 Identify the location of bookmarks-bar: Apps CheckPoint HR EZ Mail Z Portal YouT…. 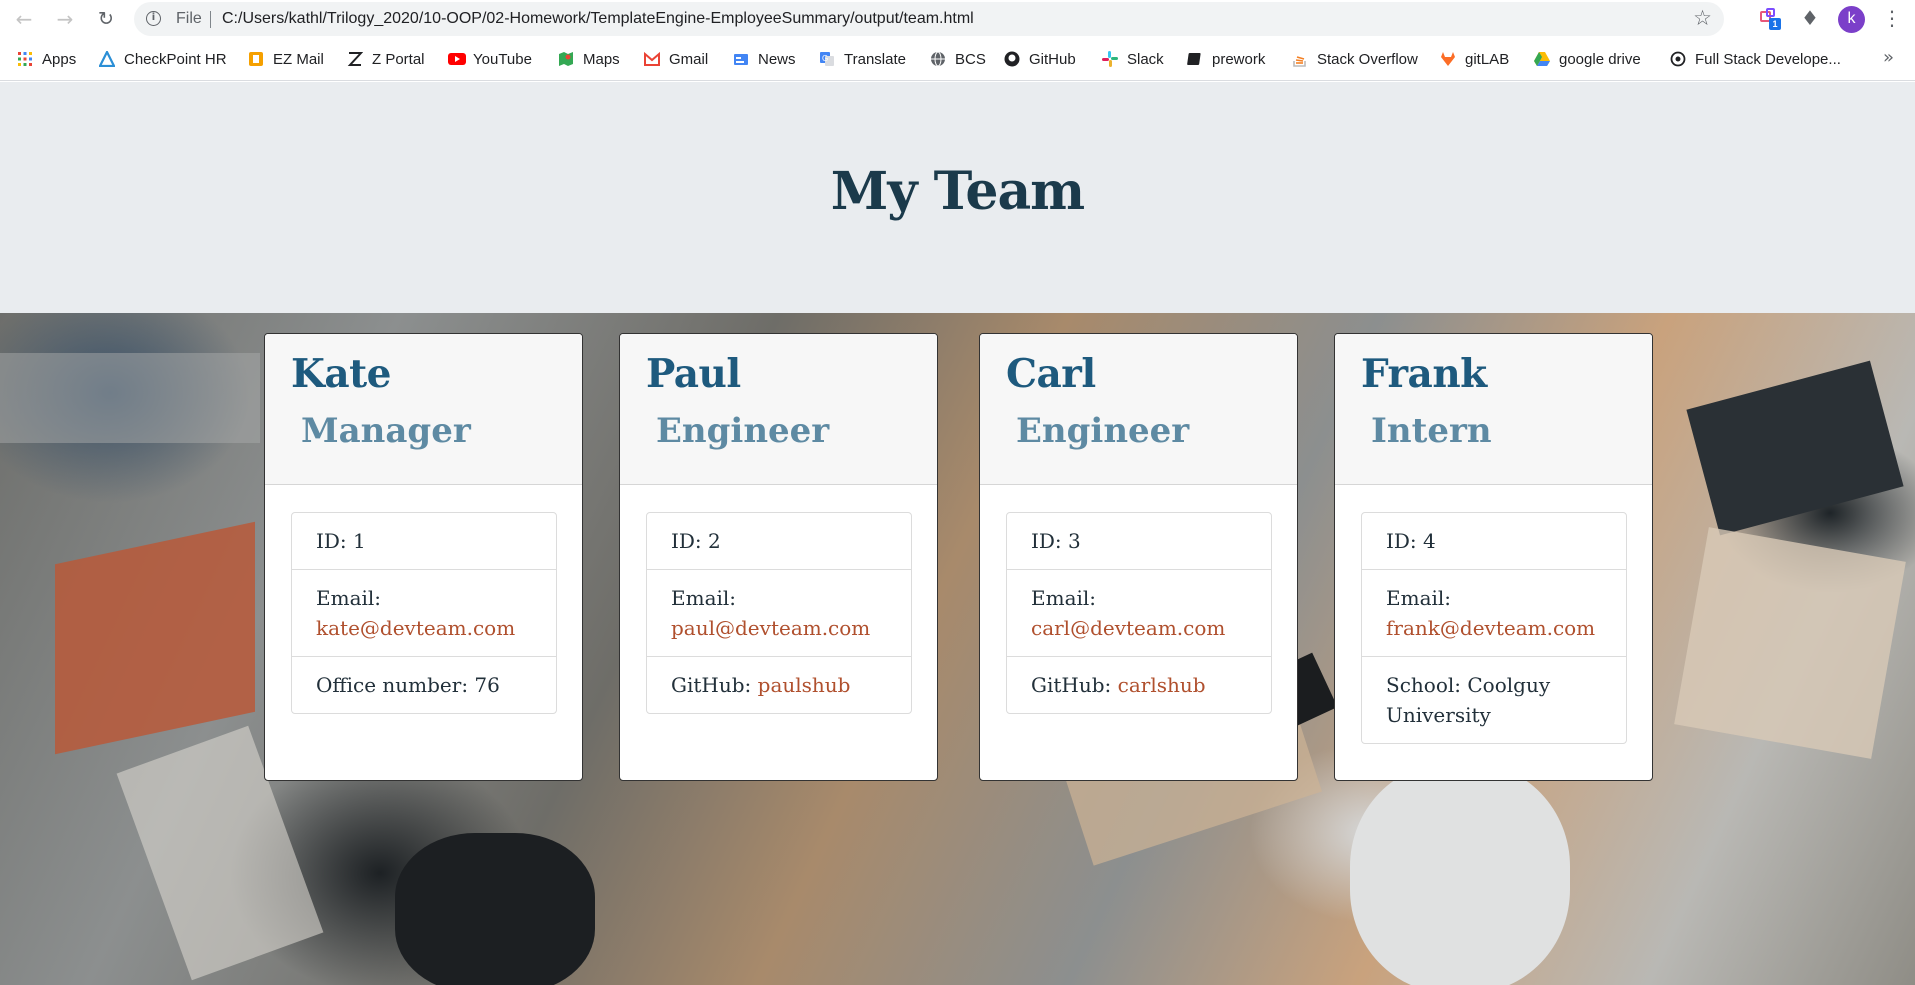
(957, 59).